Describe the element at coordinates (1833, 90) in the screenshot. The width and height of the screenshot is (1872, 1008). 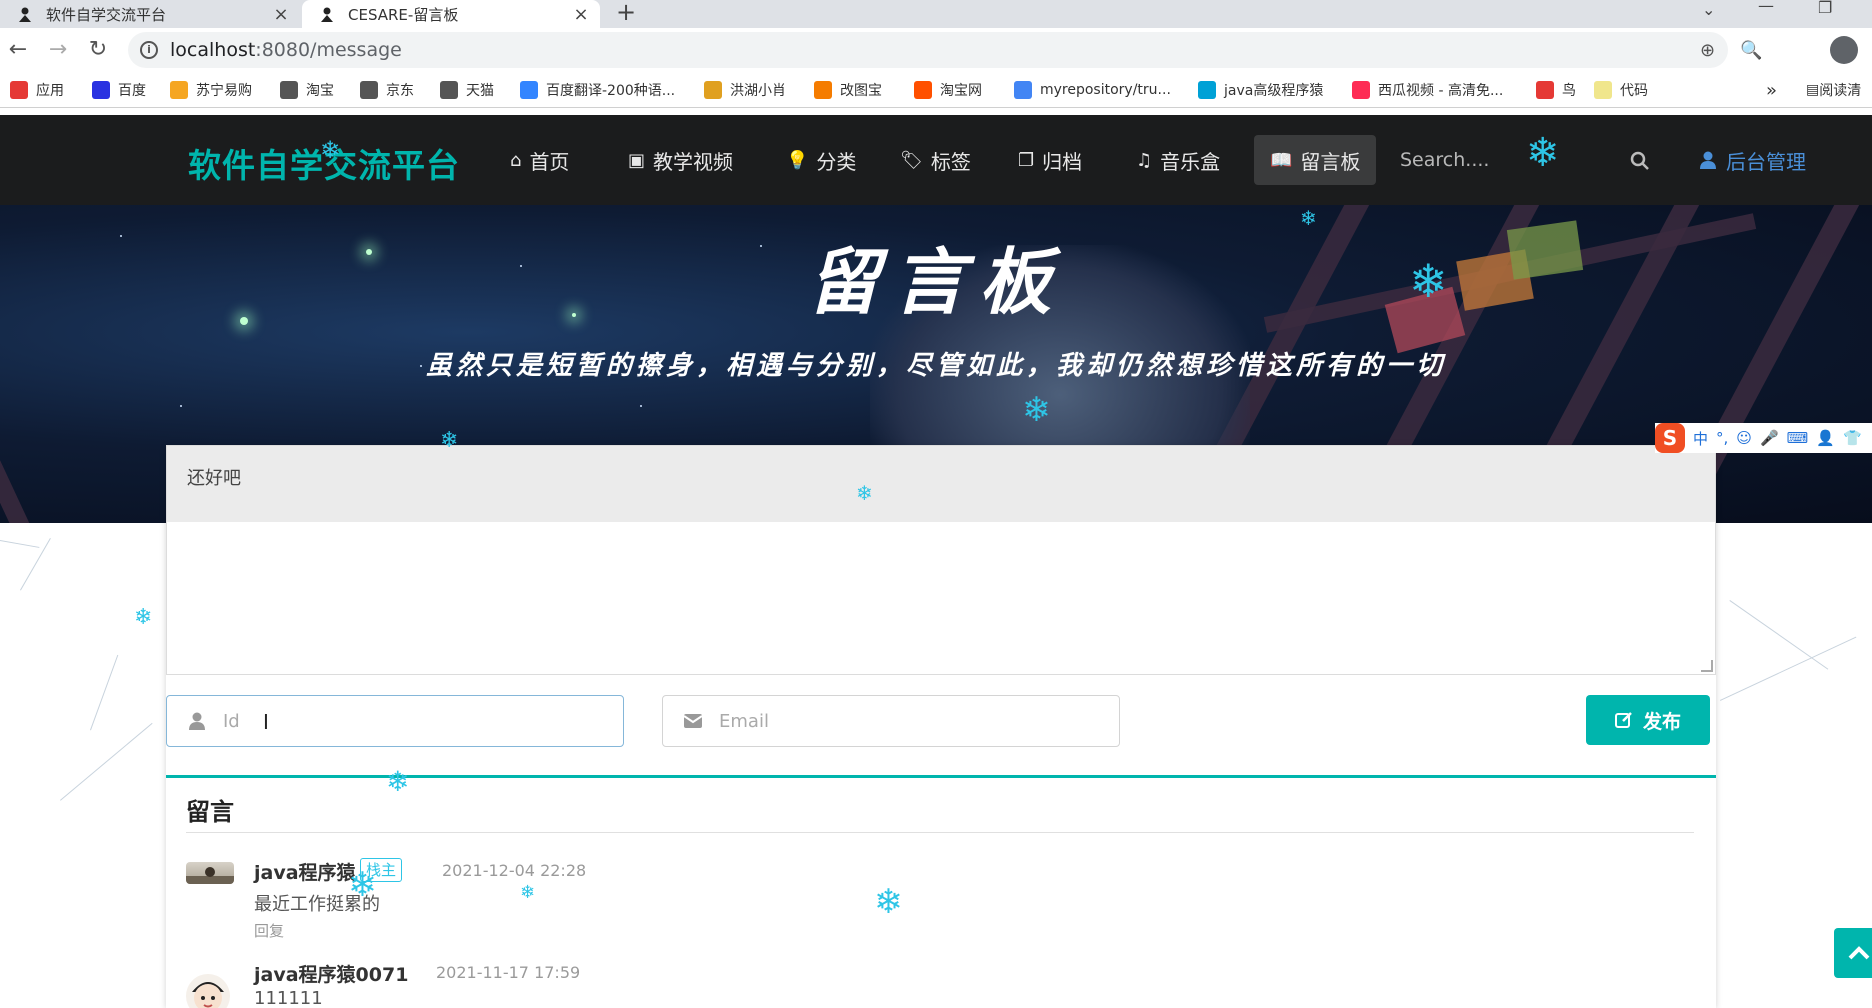
I see `reading-list-button: ▤ 阅读清` at that location.